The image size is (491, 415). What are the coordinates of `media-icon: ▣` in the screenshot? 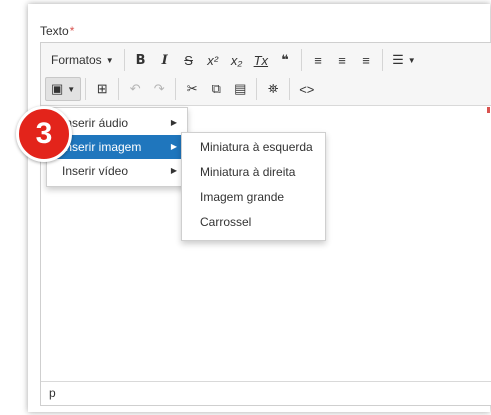 It's located at (57, 88).